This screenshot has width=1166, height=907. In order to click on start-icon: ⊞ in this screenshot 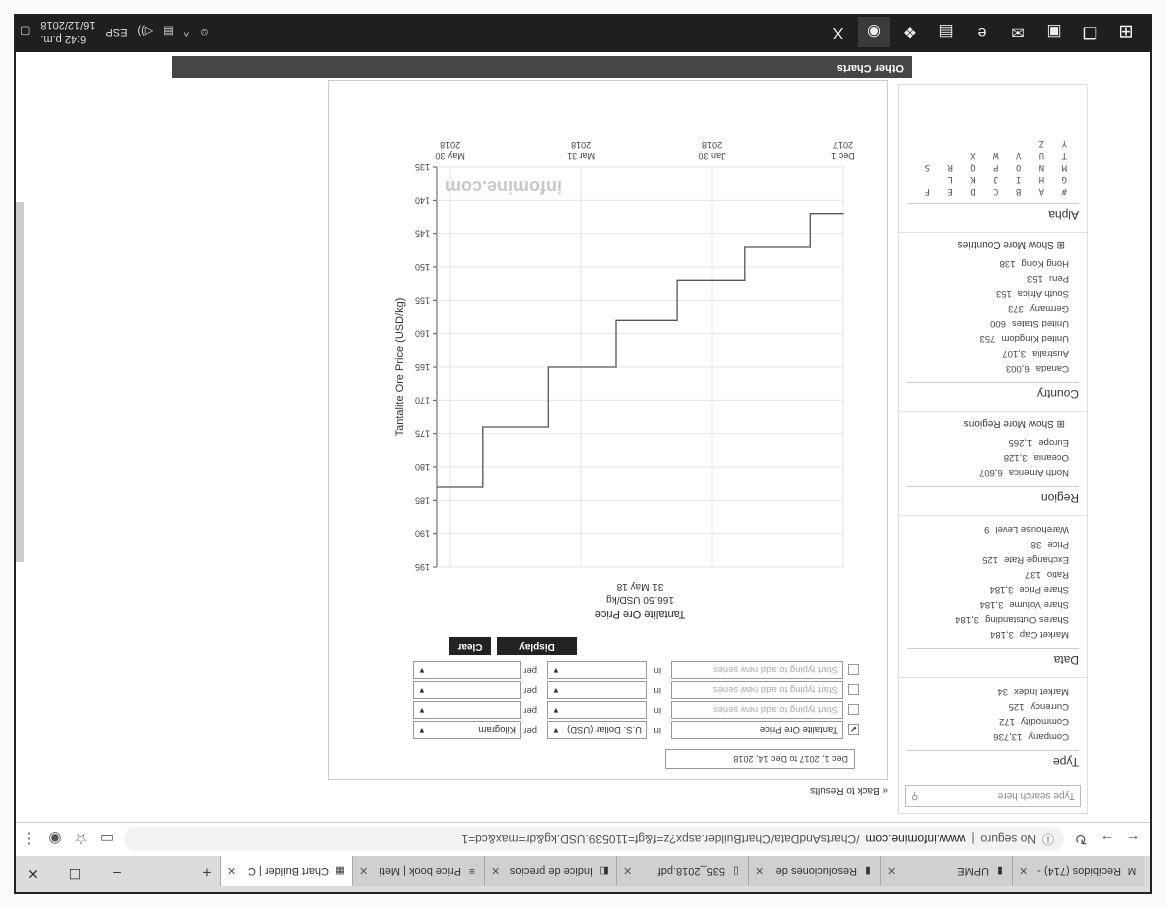, I will do `click(1126, 32)`.